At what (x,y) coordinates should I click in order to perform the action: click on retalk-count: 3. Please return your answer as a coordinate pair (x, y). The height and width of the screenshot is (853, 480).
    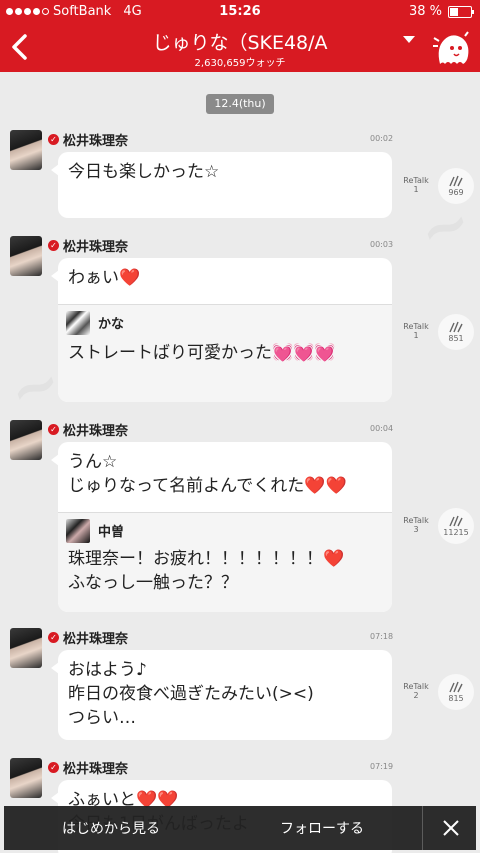
    Looking at the image, I should click on (416, 529).